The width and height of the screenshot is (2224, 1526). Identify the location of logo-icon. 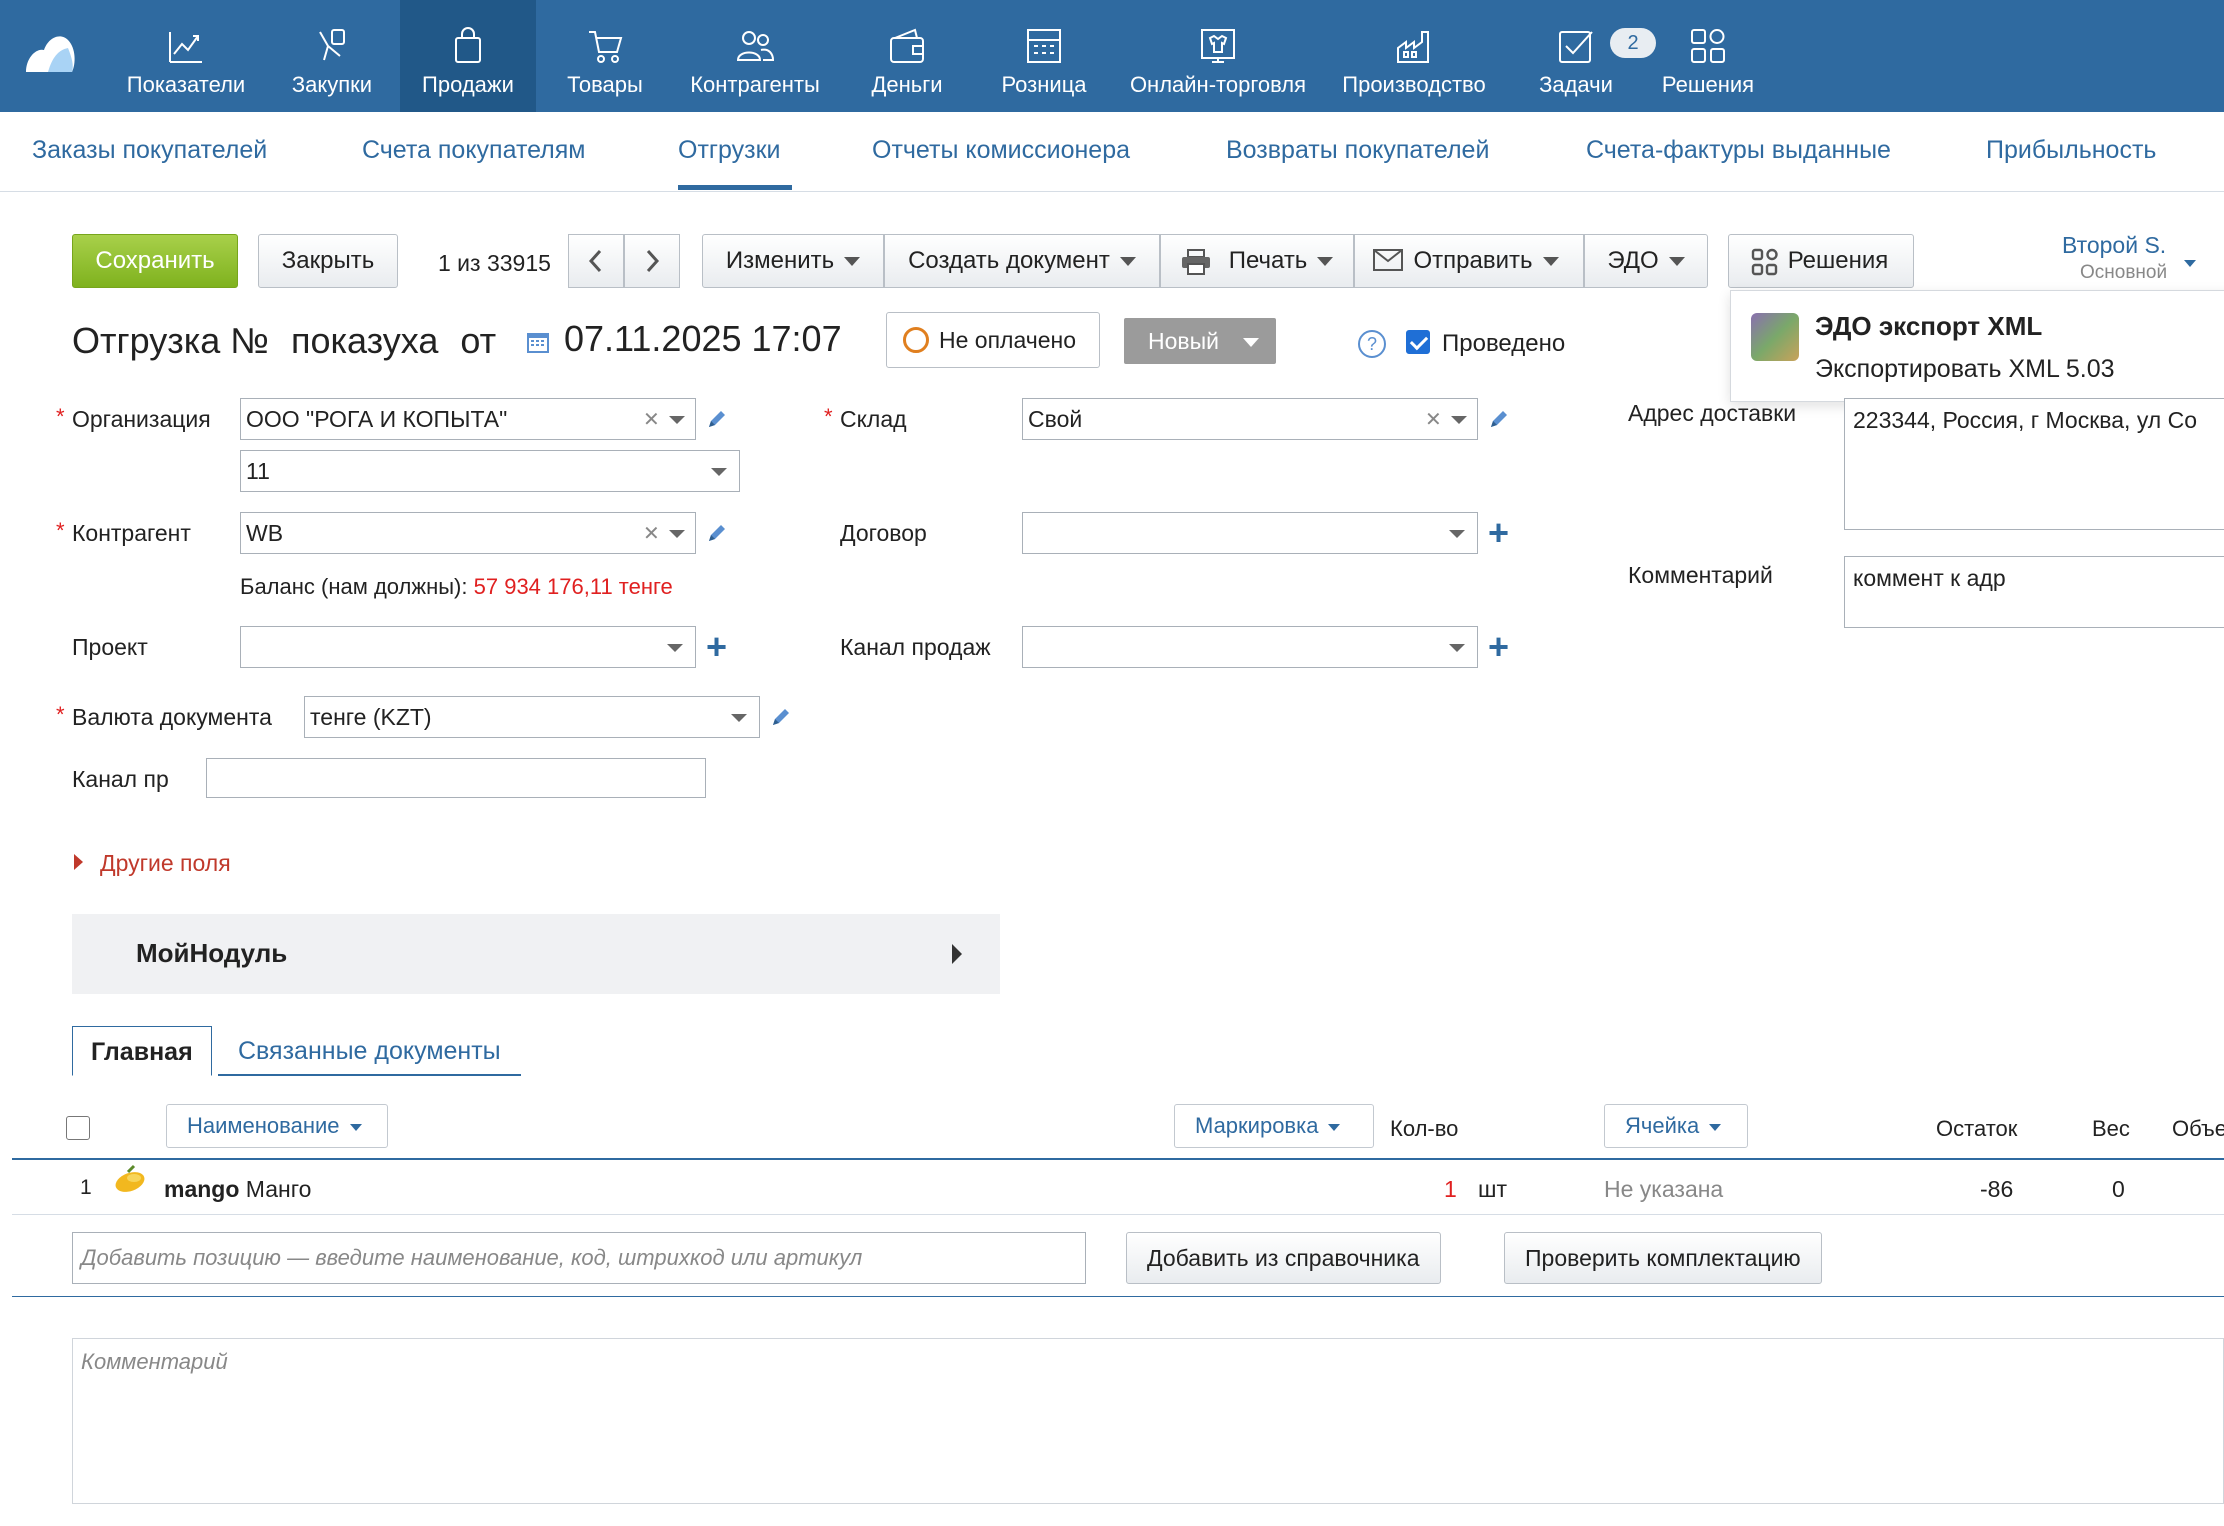
(50, 51).